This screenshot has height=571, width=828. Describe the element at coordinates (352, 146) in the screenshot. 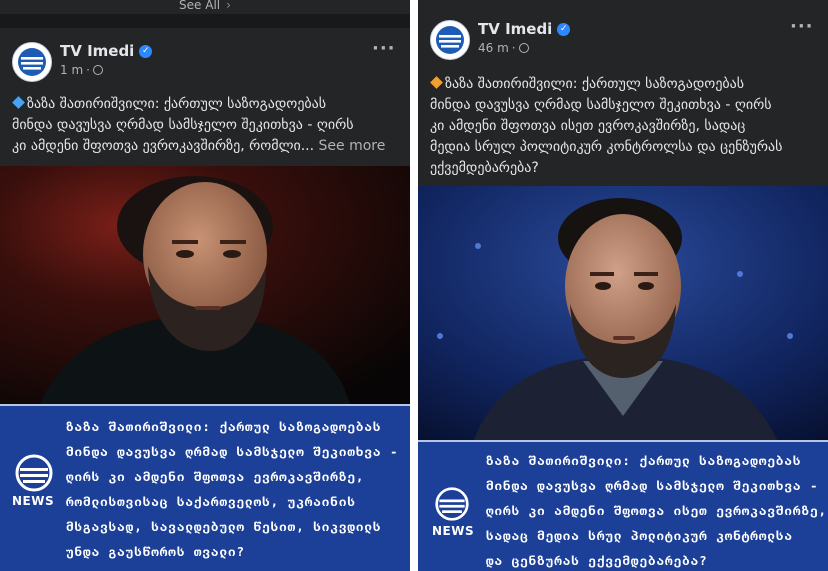

I see `see-more-button: See more` at that location.